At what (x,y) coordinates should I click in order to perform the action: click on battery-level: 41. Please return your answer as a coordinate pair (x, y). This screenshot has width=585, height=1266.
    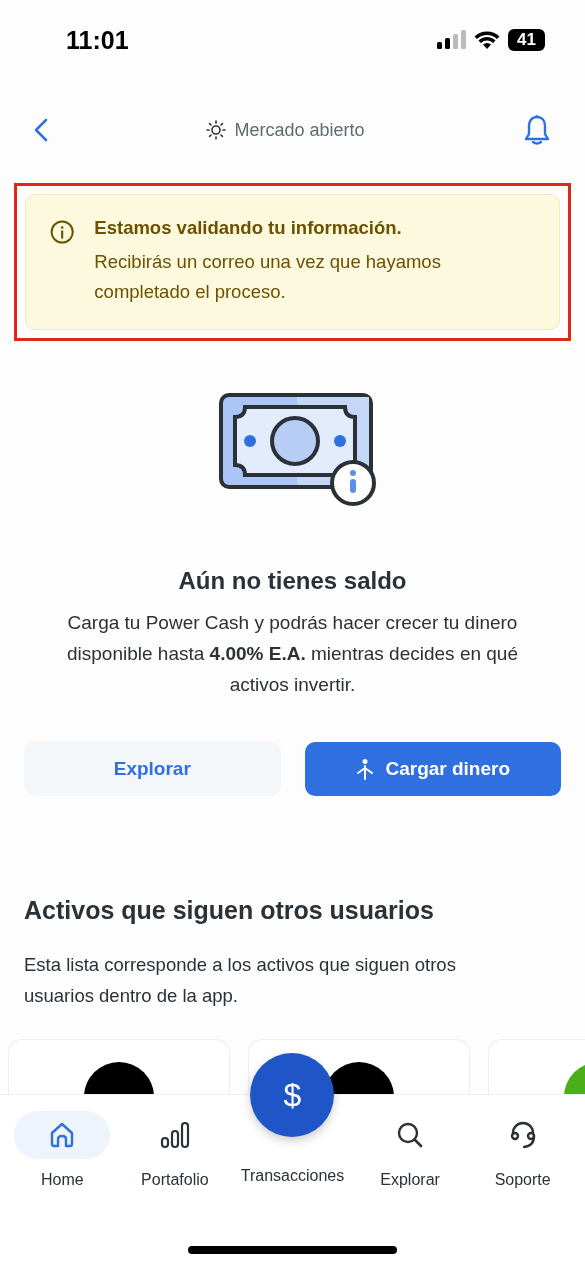
    Looking at the image, I should click on (526, 40).